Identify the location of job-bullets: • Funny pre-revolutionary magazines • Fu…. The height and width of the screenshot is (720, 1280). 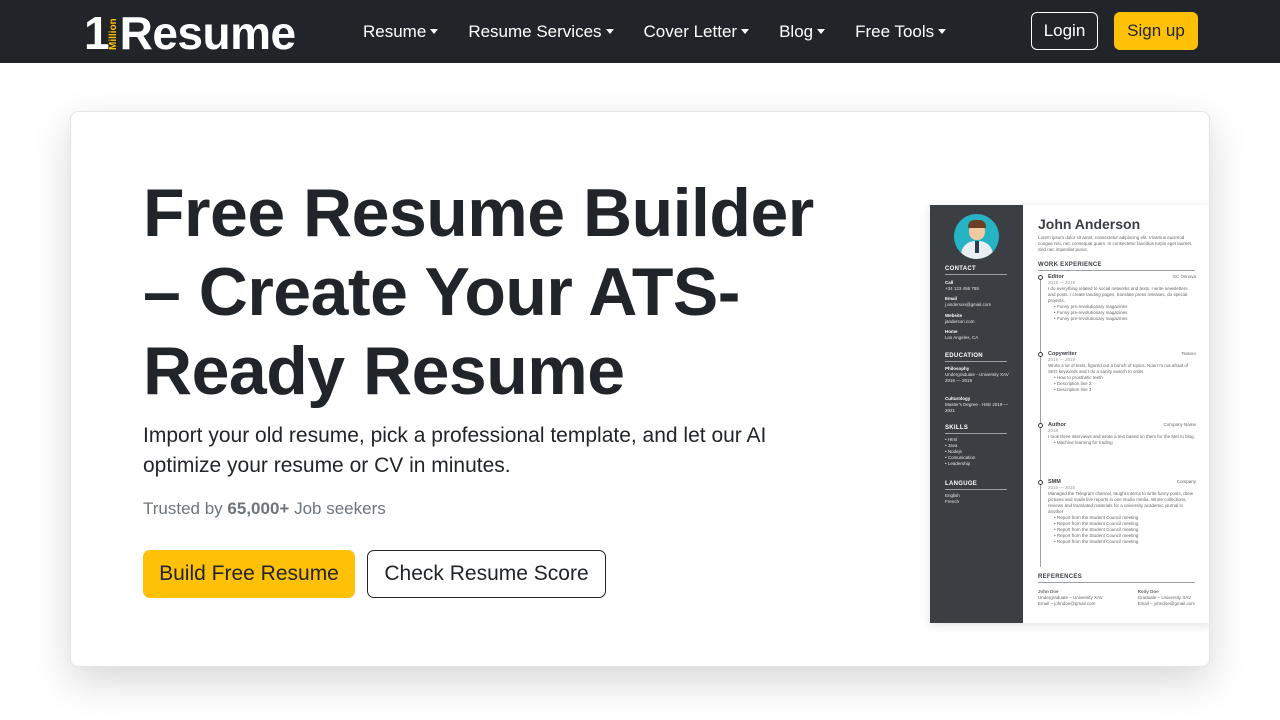
(1122, 313).